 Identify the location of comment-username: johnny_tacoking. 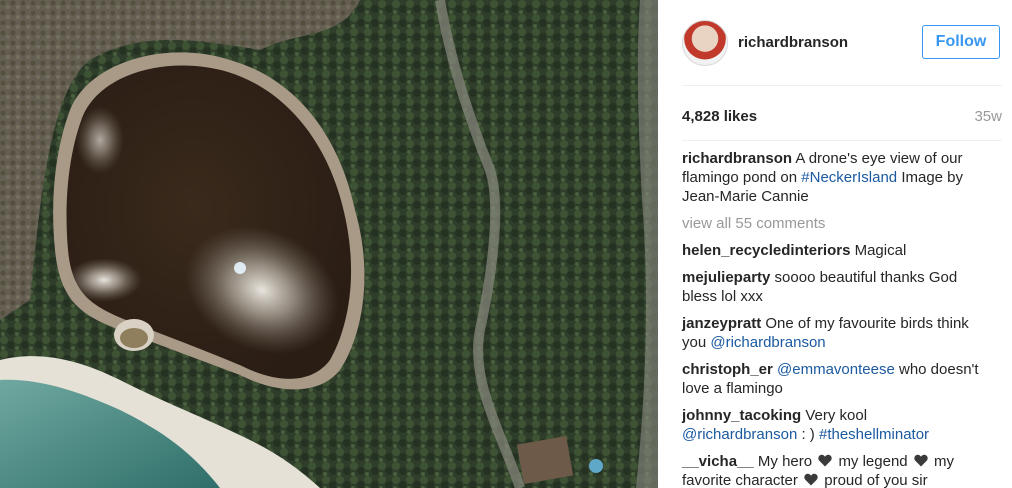
(741, 415).